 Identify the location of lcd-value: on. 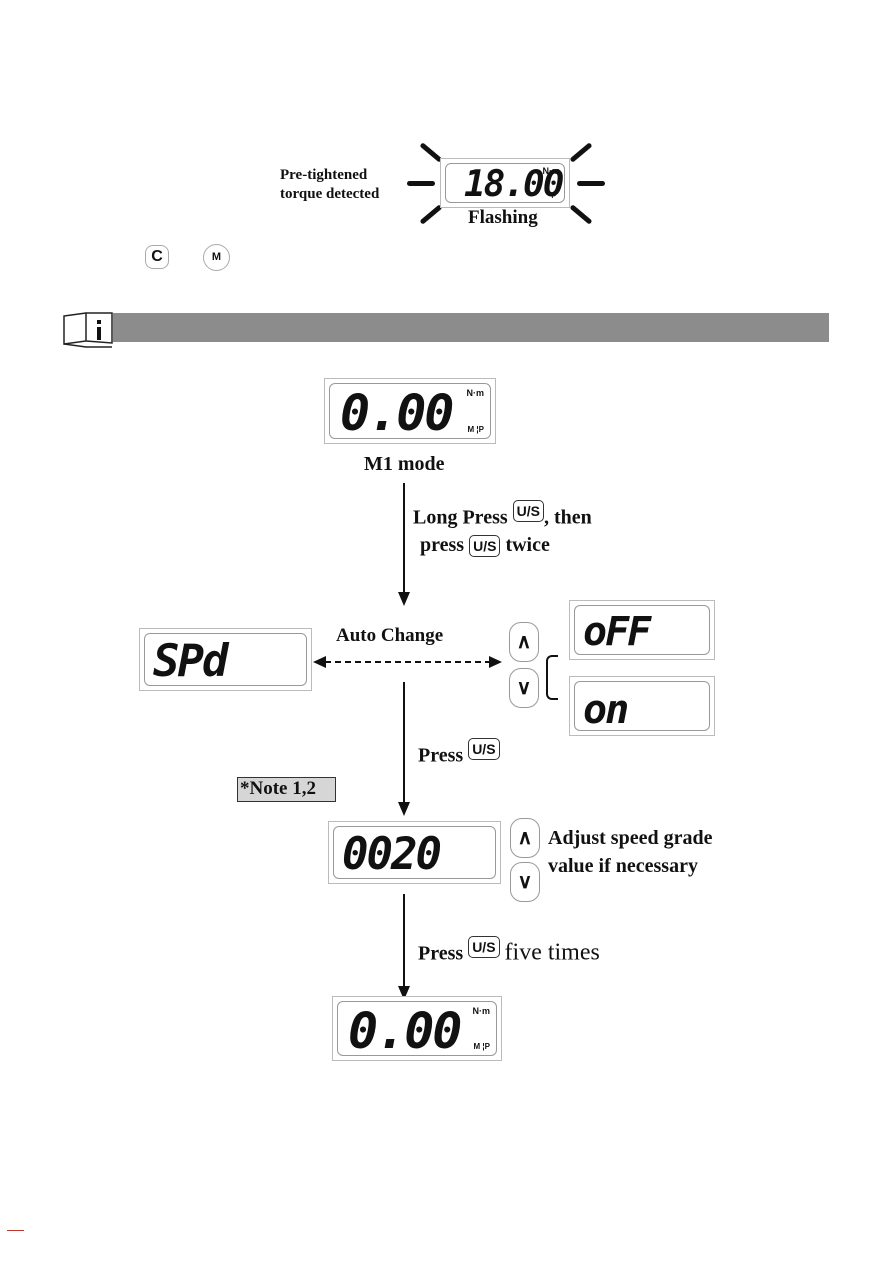
(606, 710).